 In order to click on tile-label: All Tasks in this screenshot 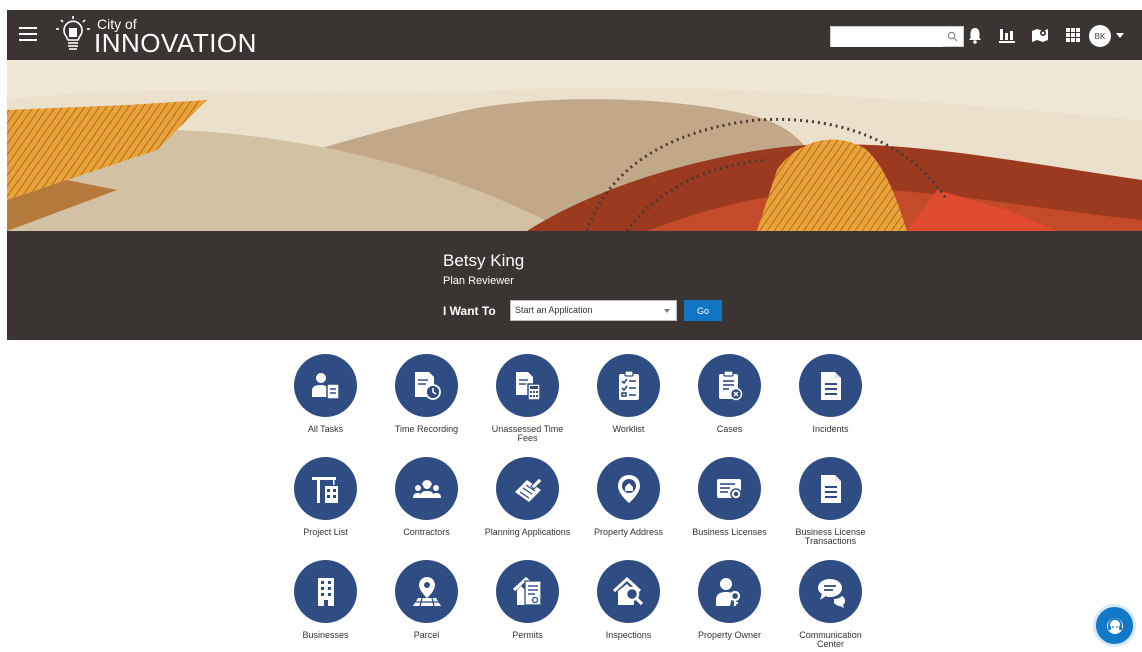, I will do `click(325, 429)`.